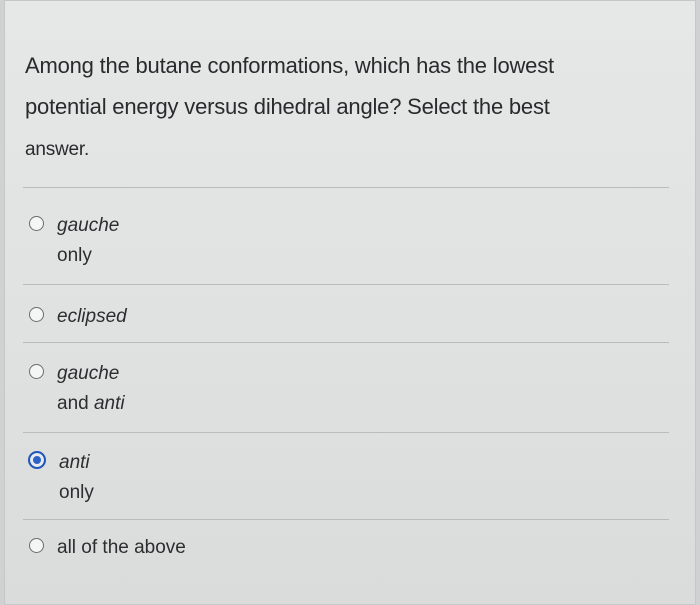  Describe the element at coordinates (76, 478) in the screenshot. I see `option-label: anti only` at that location.